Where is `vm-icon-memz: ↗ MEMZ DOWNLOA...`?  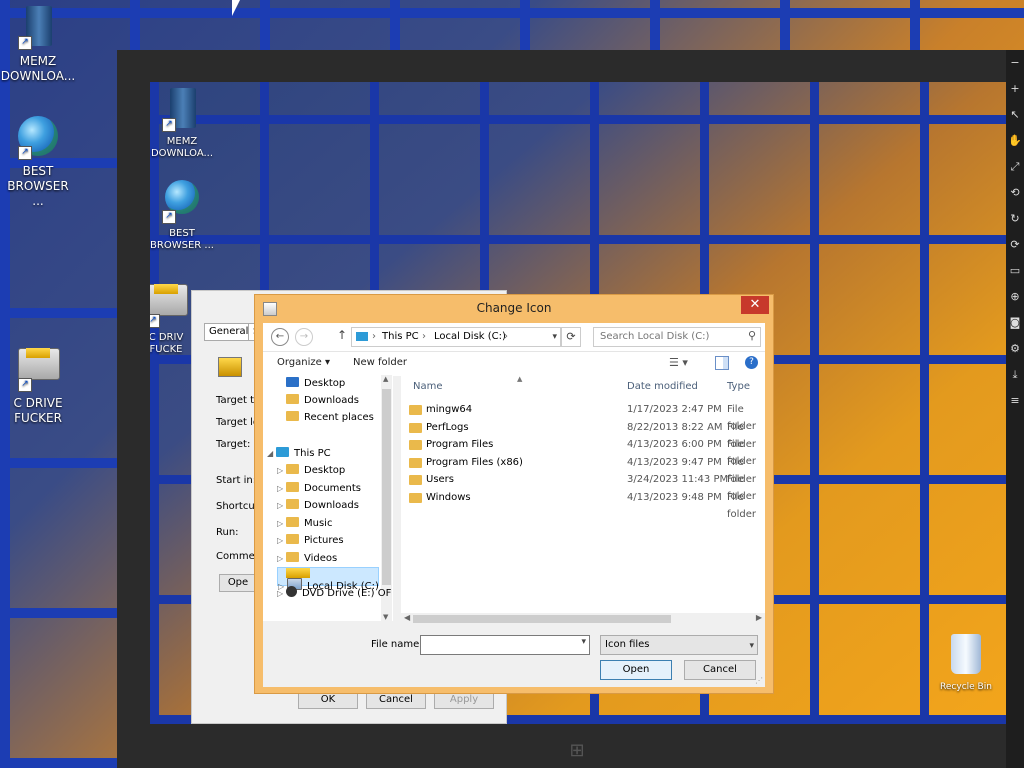
vm-icon-memz: ↗ MEMZ DOWNLOA... is located at coordinates (185, 124).